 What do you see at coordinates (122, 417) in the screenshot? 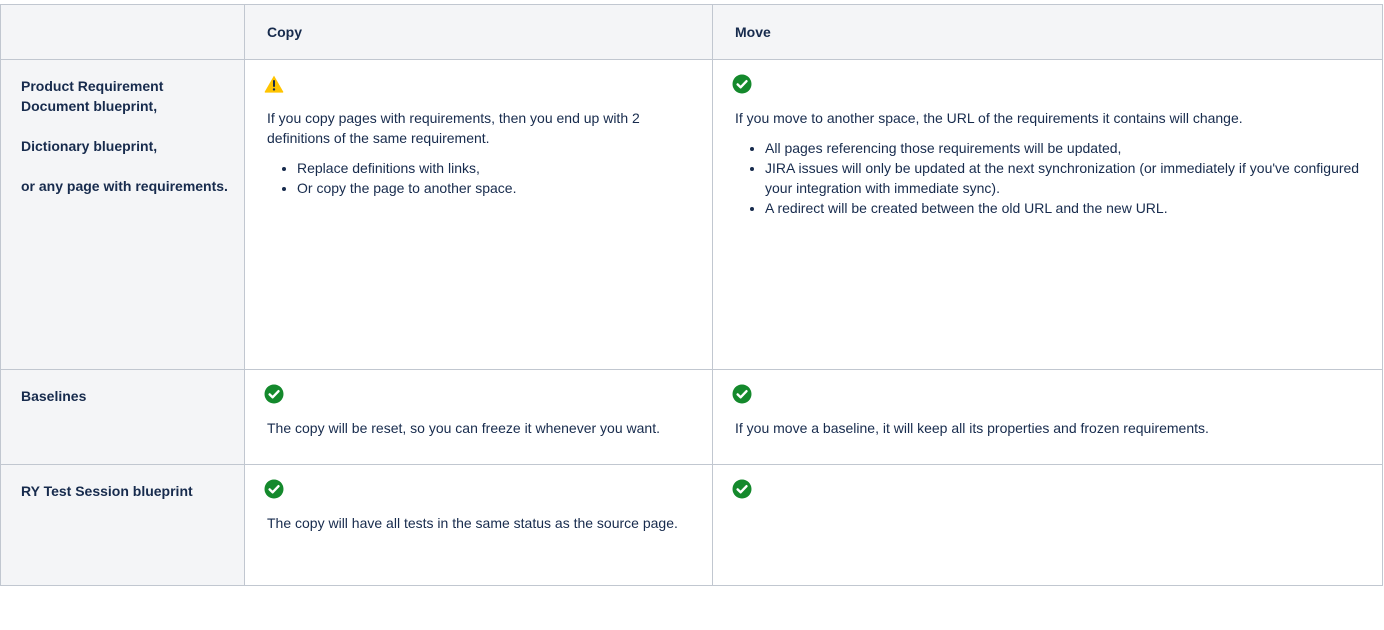
I see `row-label-baselines: Baselines` at bounding box center [122, 417].